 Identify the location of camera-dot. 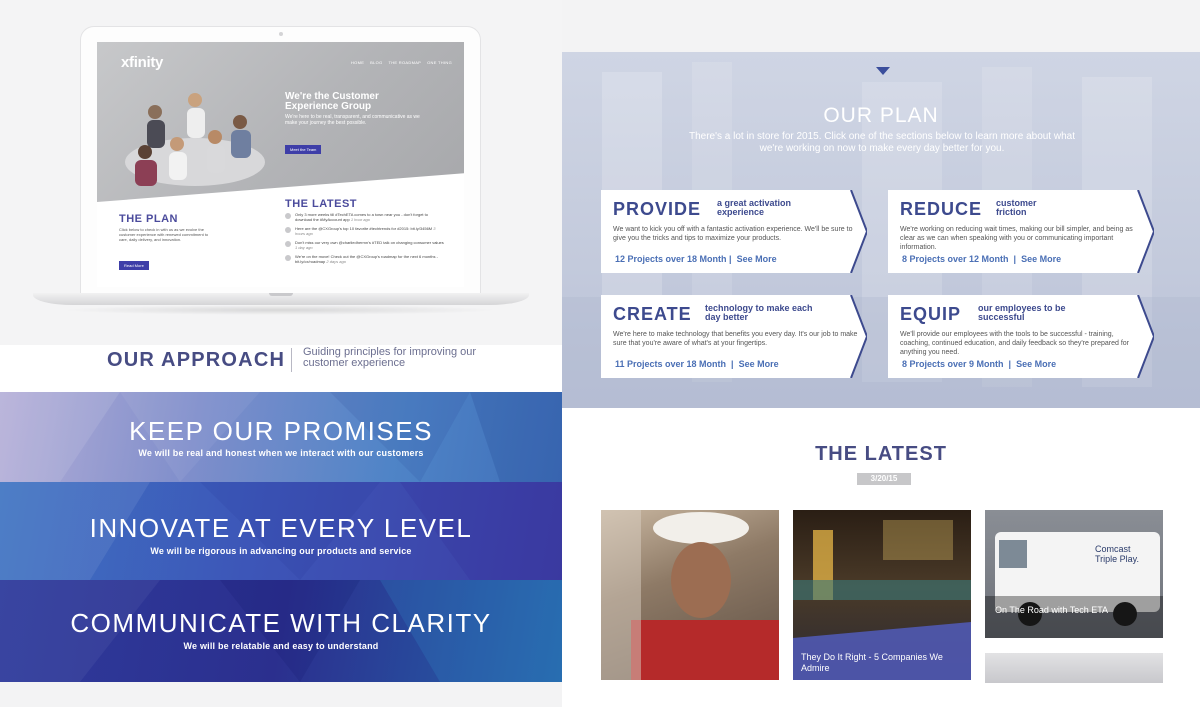
(281, 34).